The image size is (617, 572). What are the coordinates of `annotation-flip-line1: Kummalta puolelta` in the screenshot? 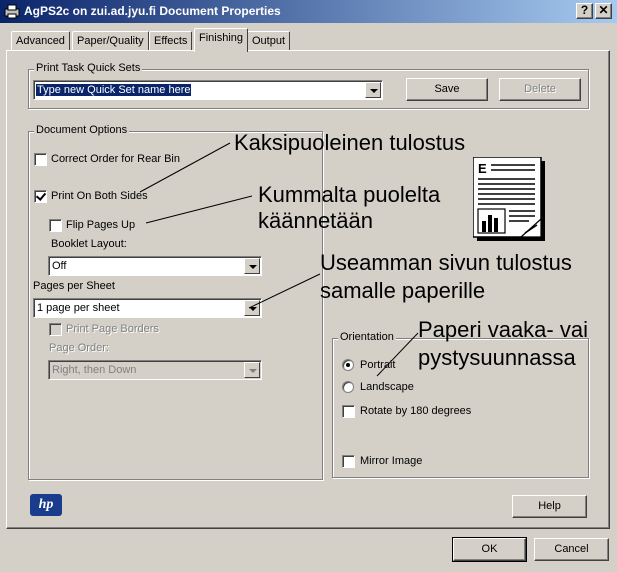 It's located at (349, 194).